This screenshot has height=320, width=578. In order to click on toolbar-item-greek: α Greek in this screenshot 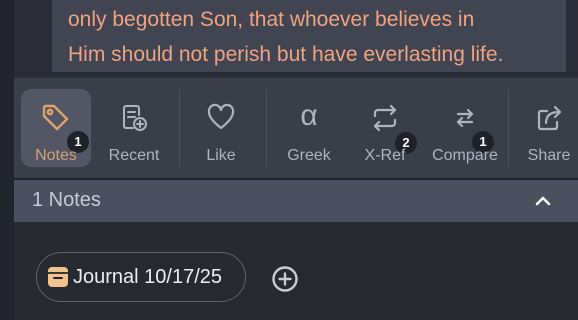, I will do `click(309, 128)`.